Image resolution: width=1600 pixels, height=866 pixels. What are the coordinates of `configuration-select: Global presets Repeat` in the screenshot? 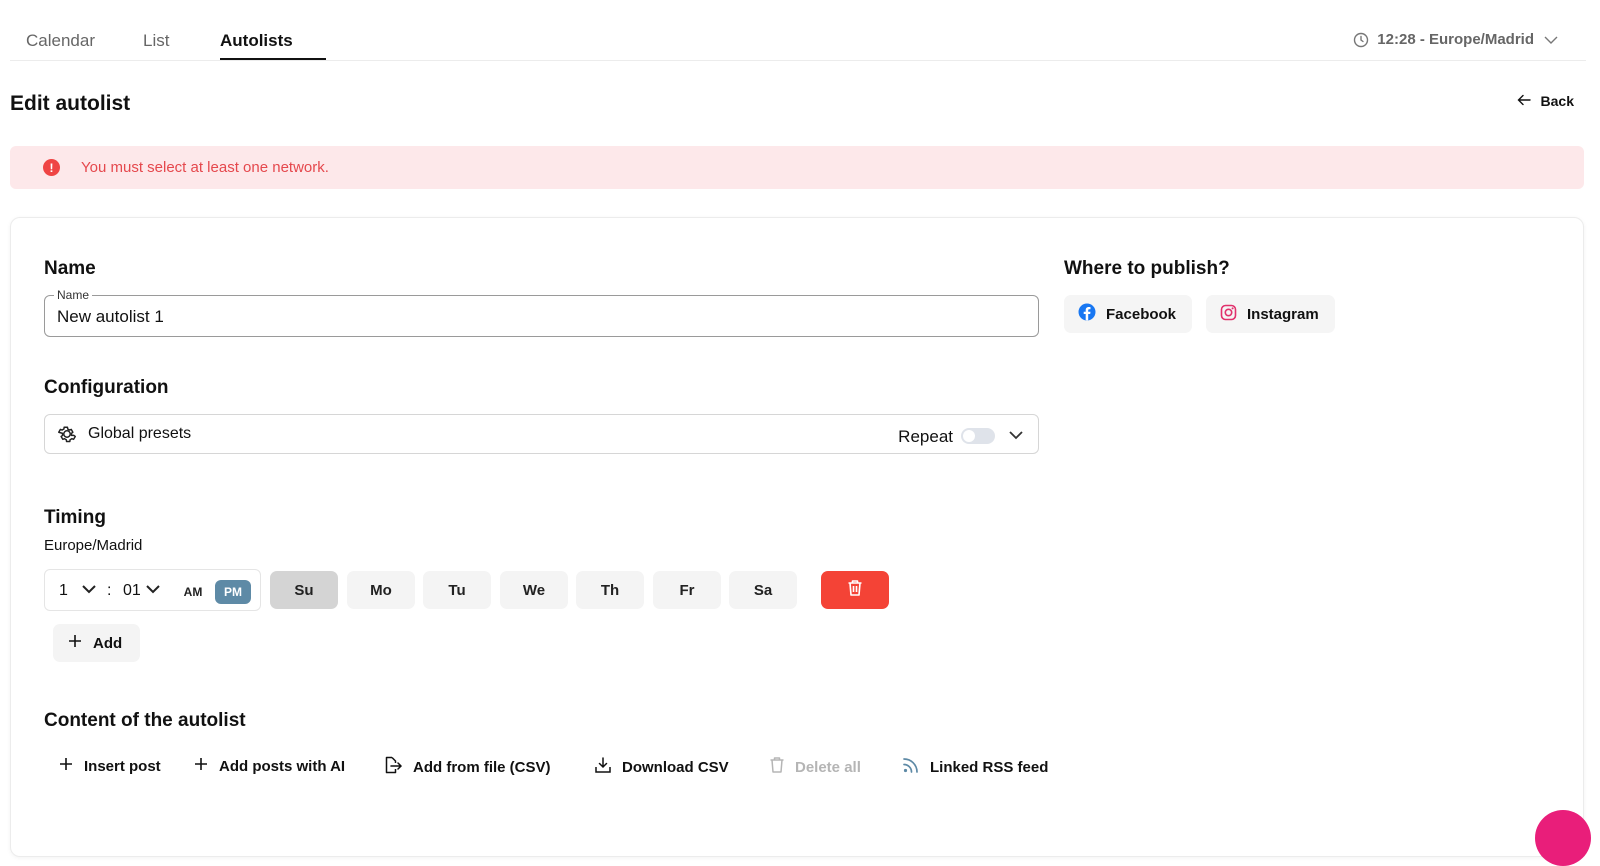 It's located at (541, 434).